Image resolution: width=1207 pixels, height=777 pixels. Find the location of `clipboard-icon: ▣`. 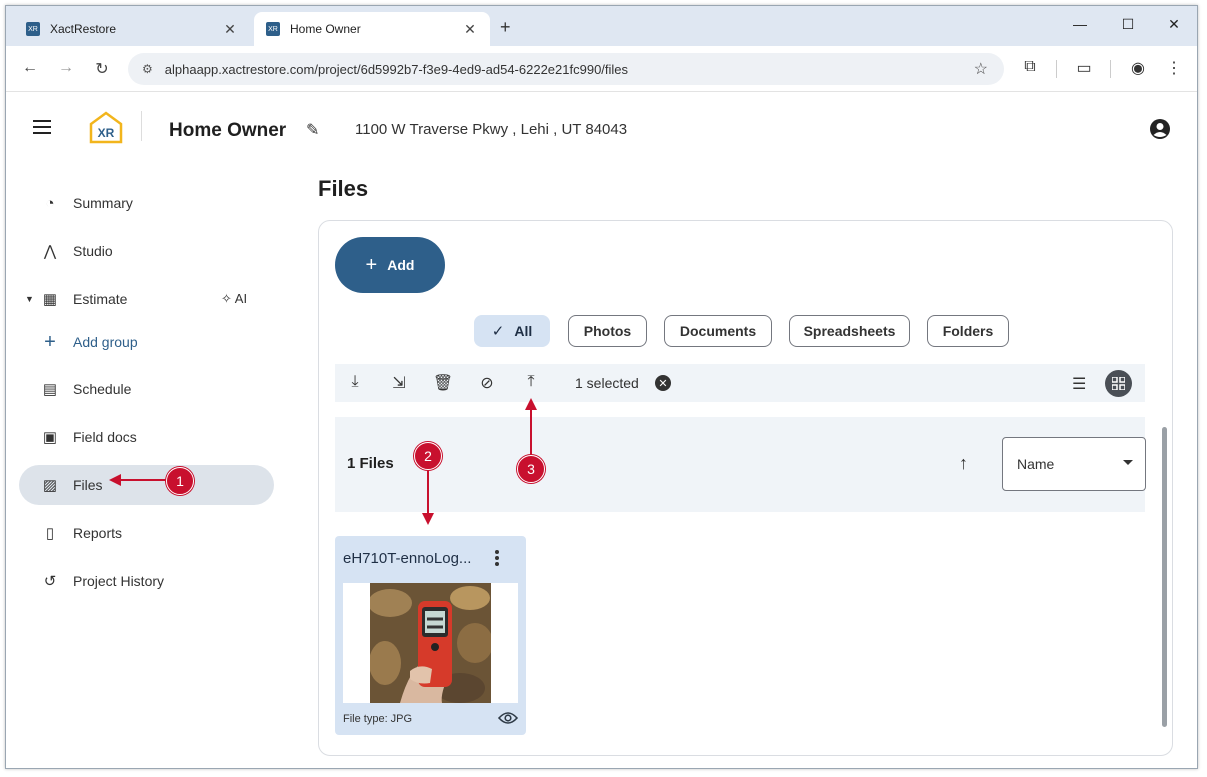

clipboard-icon: ▣ is located at coordinates (50, 437).